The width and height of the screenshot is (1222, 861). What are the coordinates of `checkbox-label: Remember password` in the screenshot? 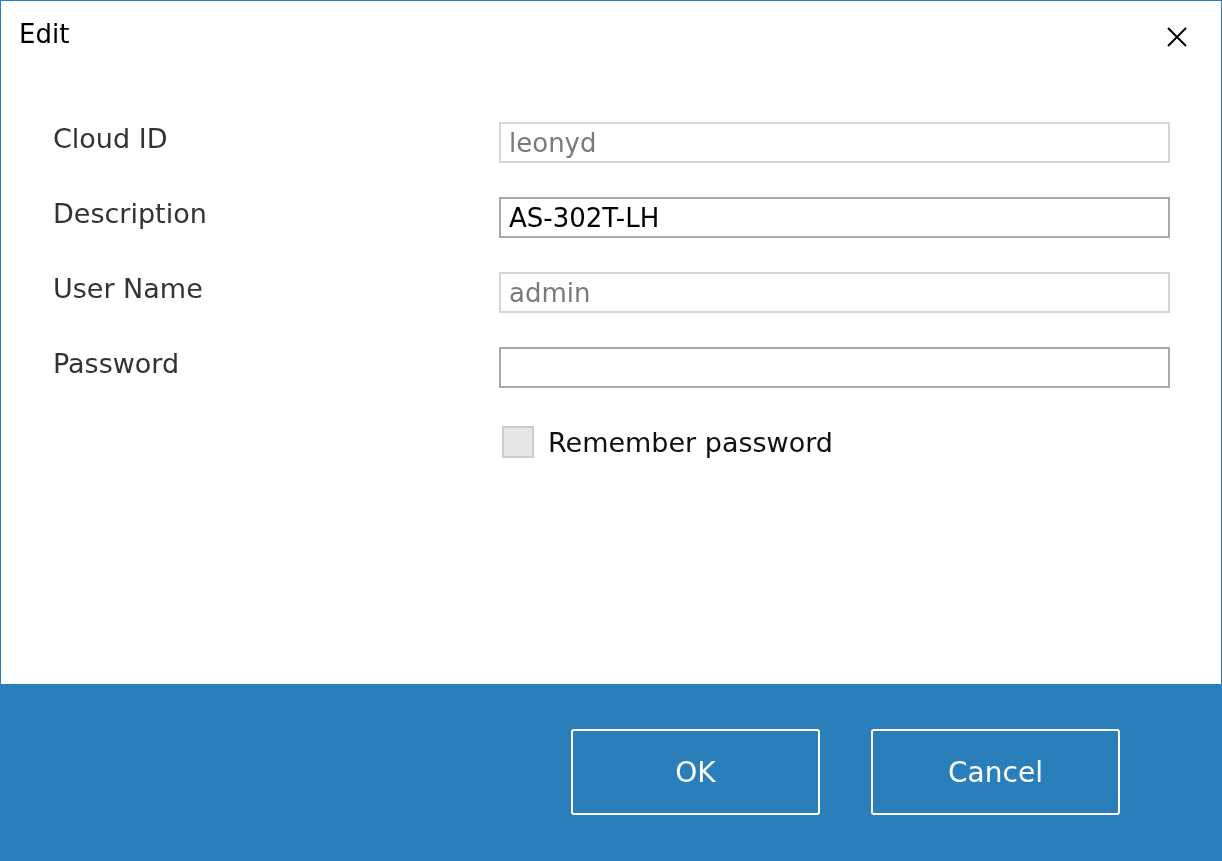 It's located at (690, 442).